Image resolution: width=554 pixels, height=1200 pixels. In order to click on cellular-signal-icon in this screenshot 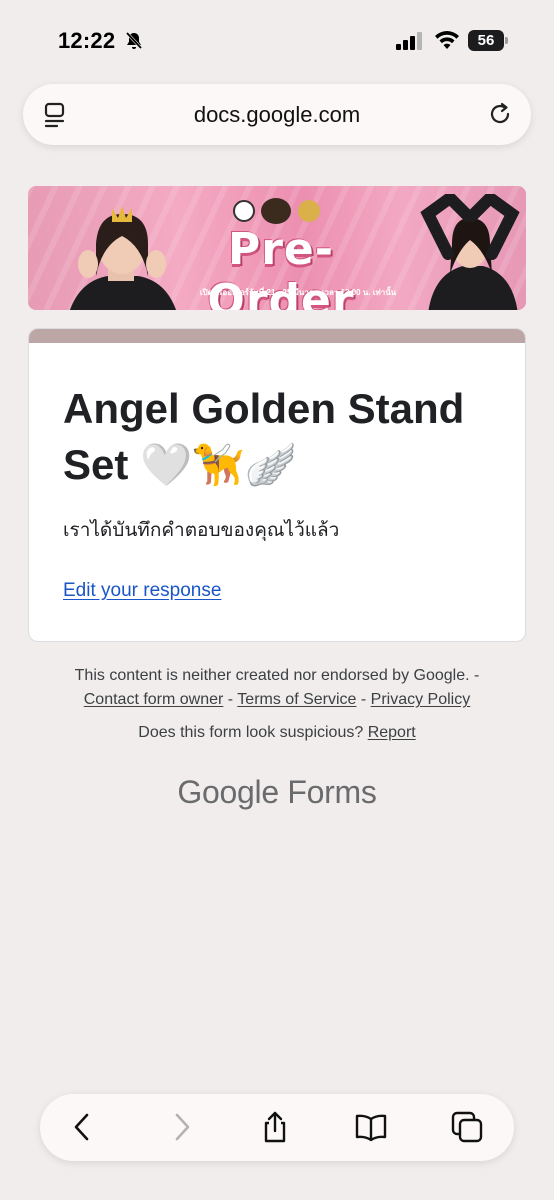, I will do `click(409, 41)`.